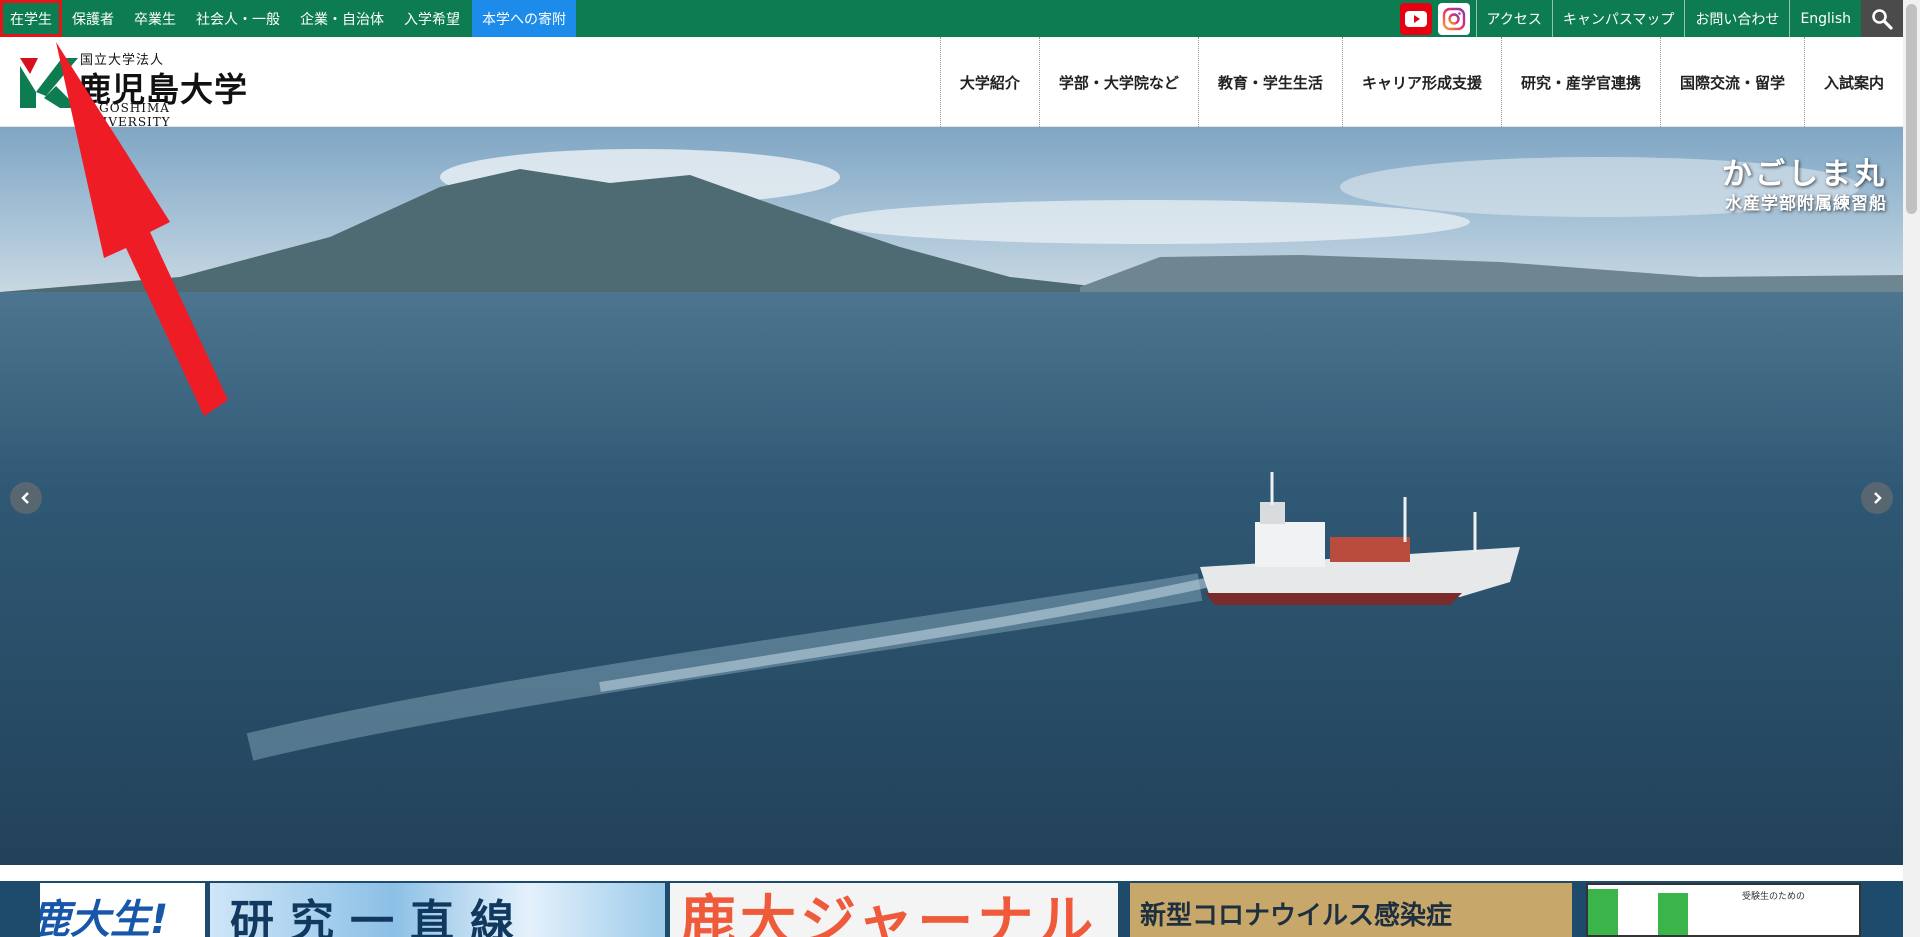 Image resolution: width=1920 pixels, height=937 pixels. What do you see at coordinates (1911, 468) in the screenshot?
I see `page-scrollbar` at bounding box center [1911, 468].